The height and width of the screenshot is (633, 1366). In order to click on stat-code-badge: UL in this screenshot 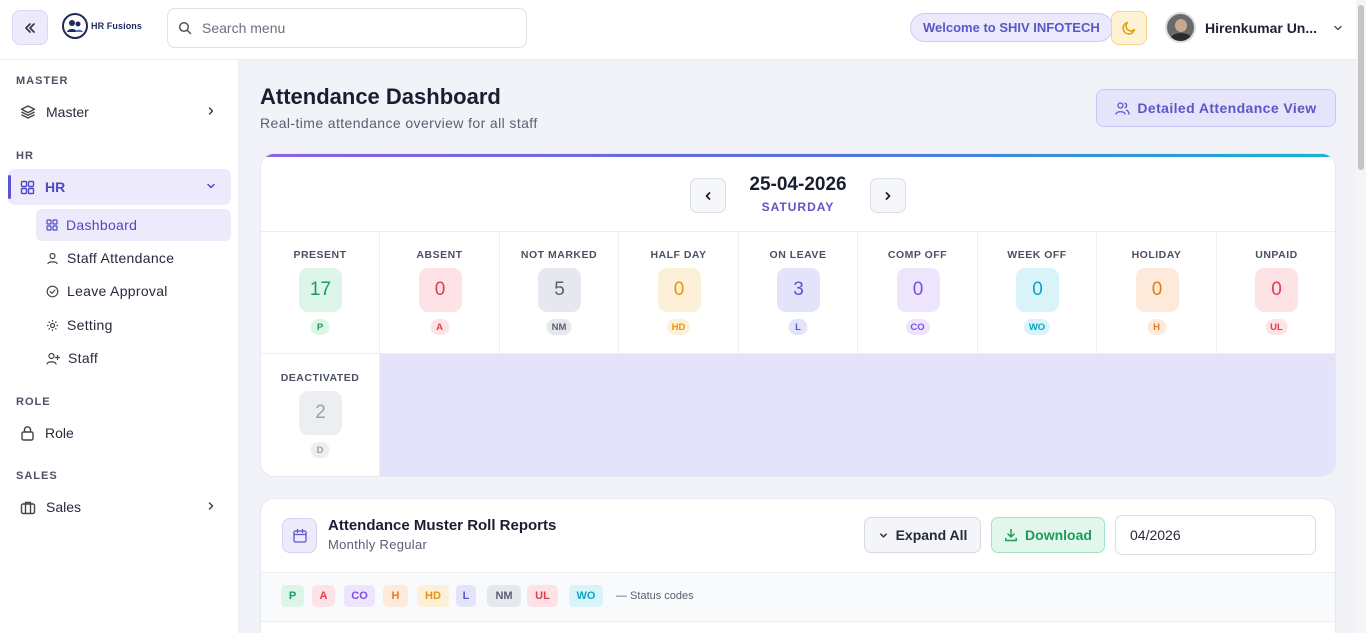, I will do `click(1276, 327)`.